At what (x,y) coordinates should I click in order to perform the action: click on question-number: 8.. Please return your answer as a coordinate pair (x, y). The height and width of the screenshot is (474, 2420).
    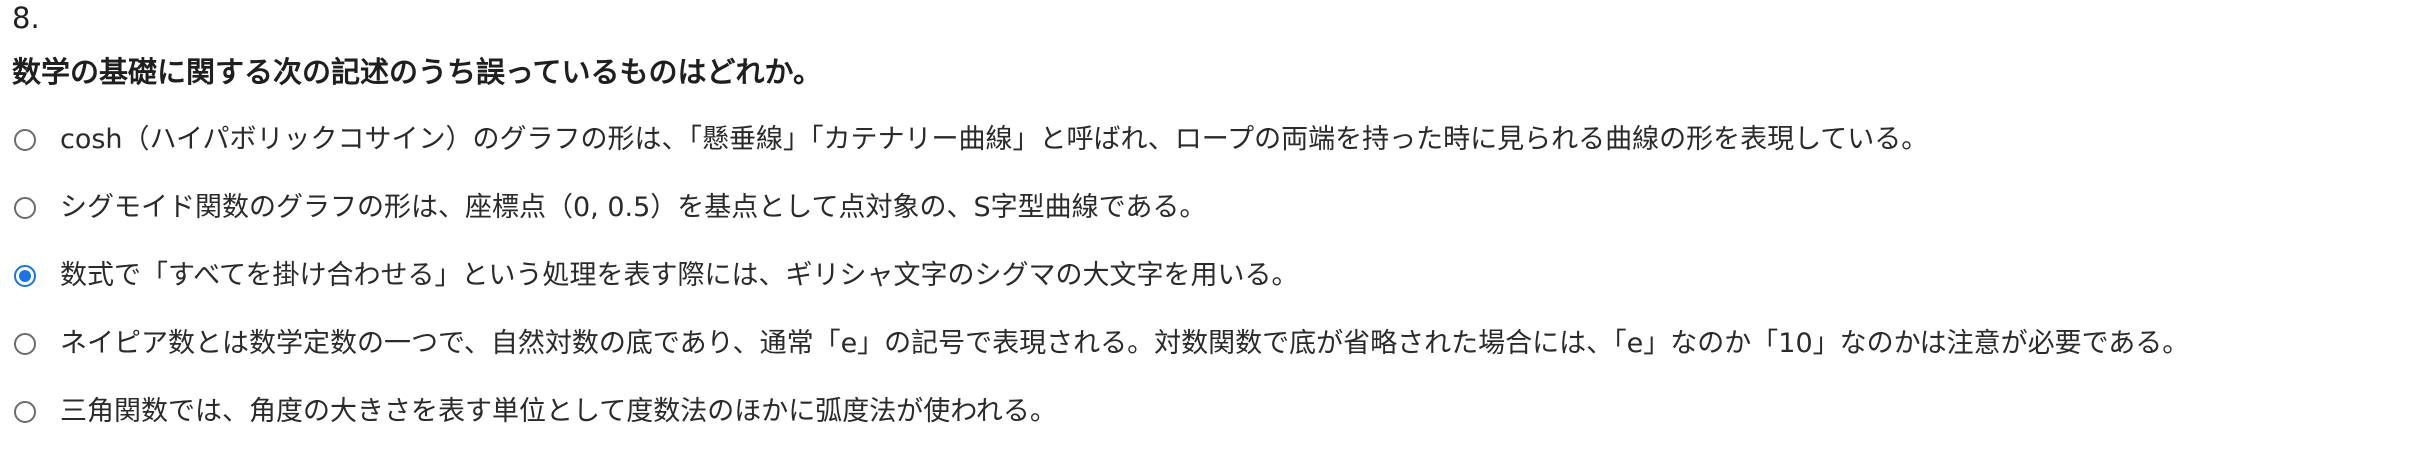
    Looking at the image, I should click on (26, 18).